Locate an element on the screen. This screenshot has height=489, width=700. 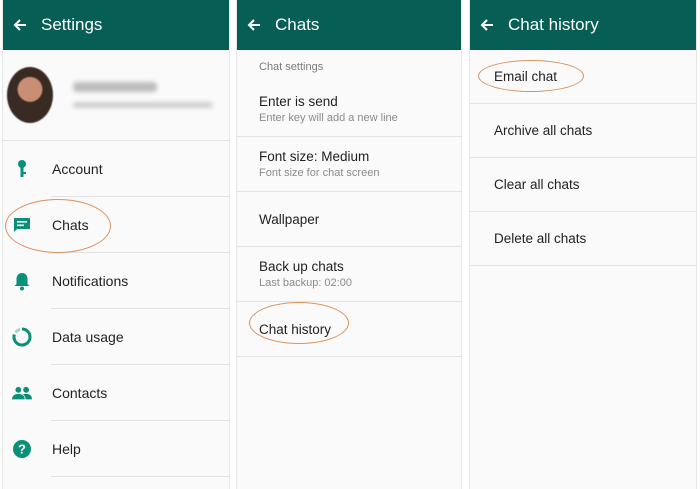
chat-setting-subtitle: Enter key will add a new line is located at coordinates (328, 118).